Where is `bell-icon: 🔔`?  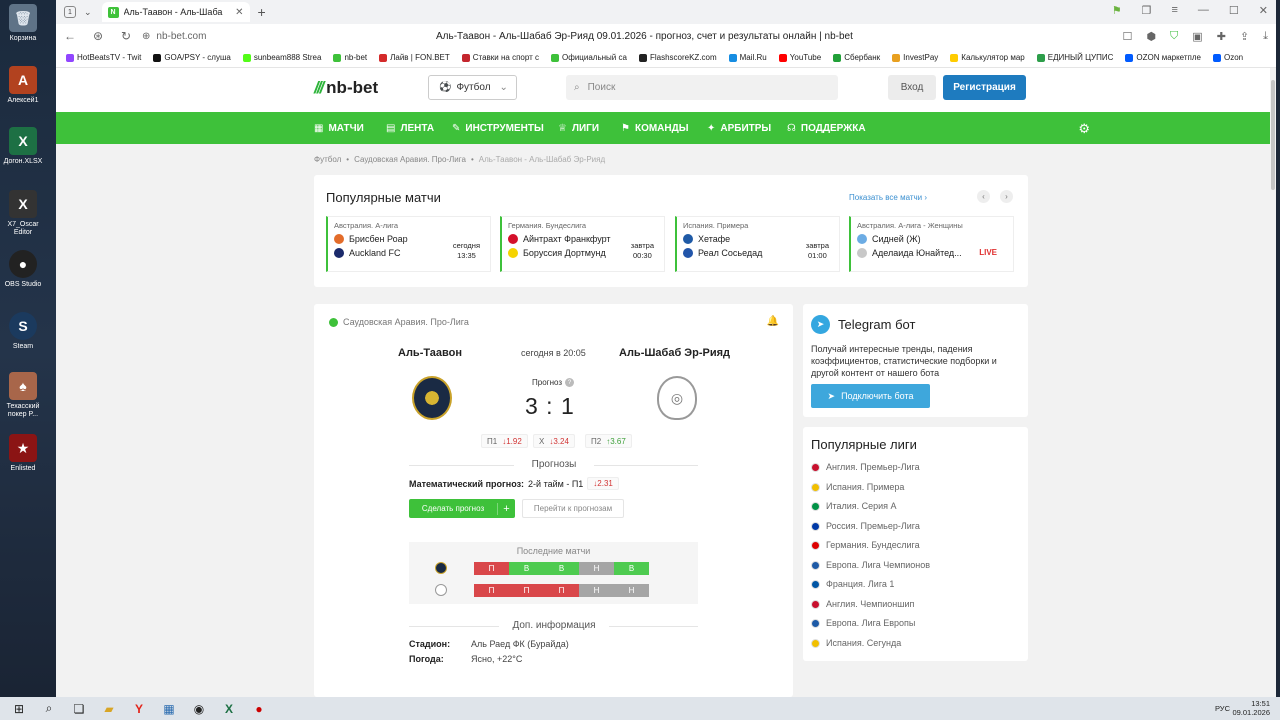
bell-icon: 🔔 is located at coordinates (773, 321).